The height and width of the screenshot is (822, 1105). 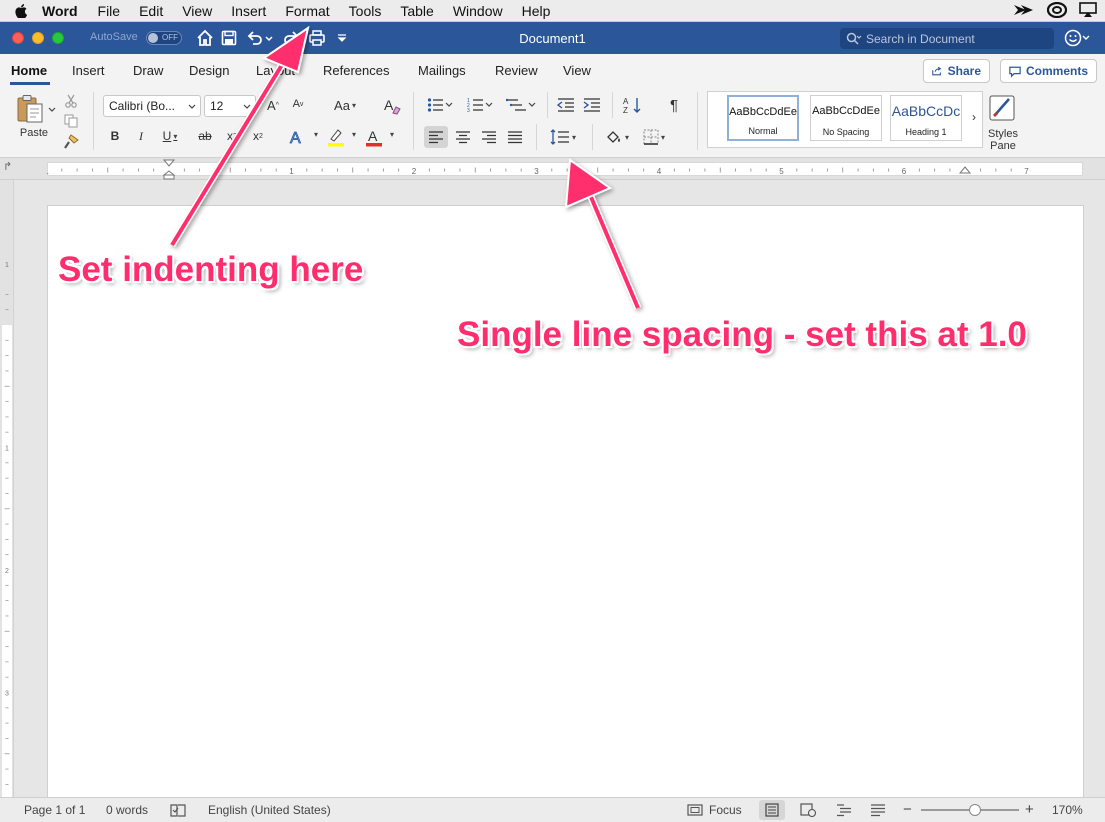 What do you see at coordinates (772, 810) in the screenshot?
I see `print-layout-button` at bounding box center [772, 810].